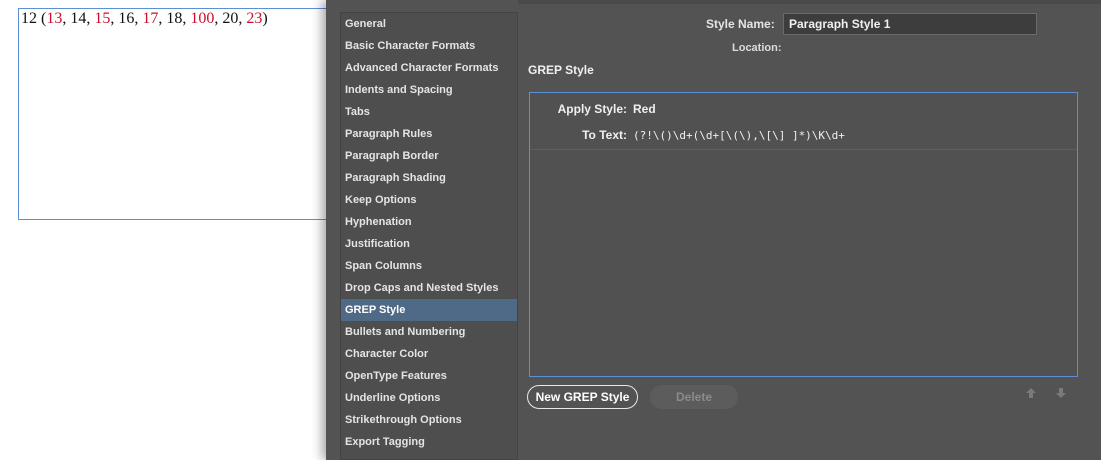 The height and width of the screenshot is (460, 1101). Describe the element at coordinates (740, 24) in the screenshot. I see `style-name-label: Style Name:` at that location.